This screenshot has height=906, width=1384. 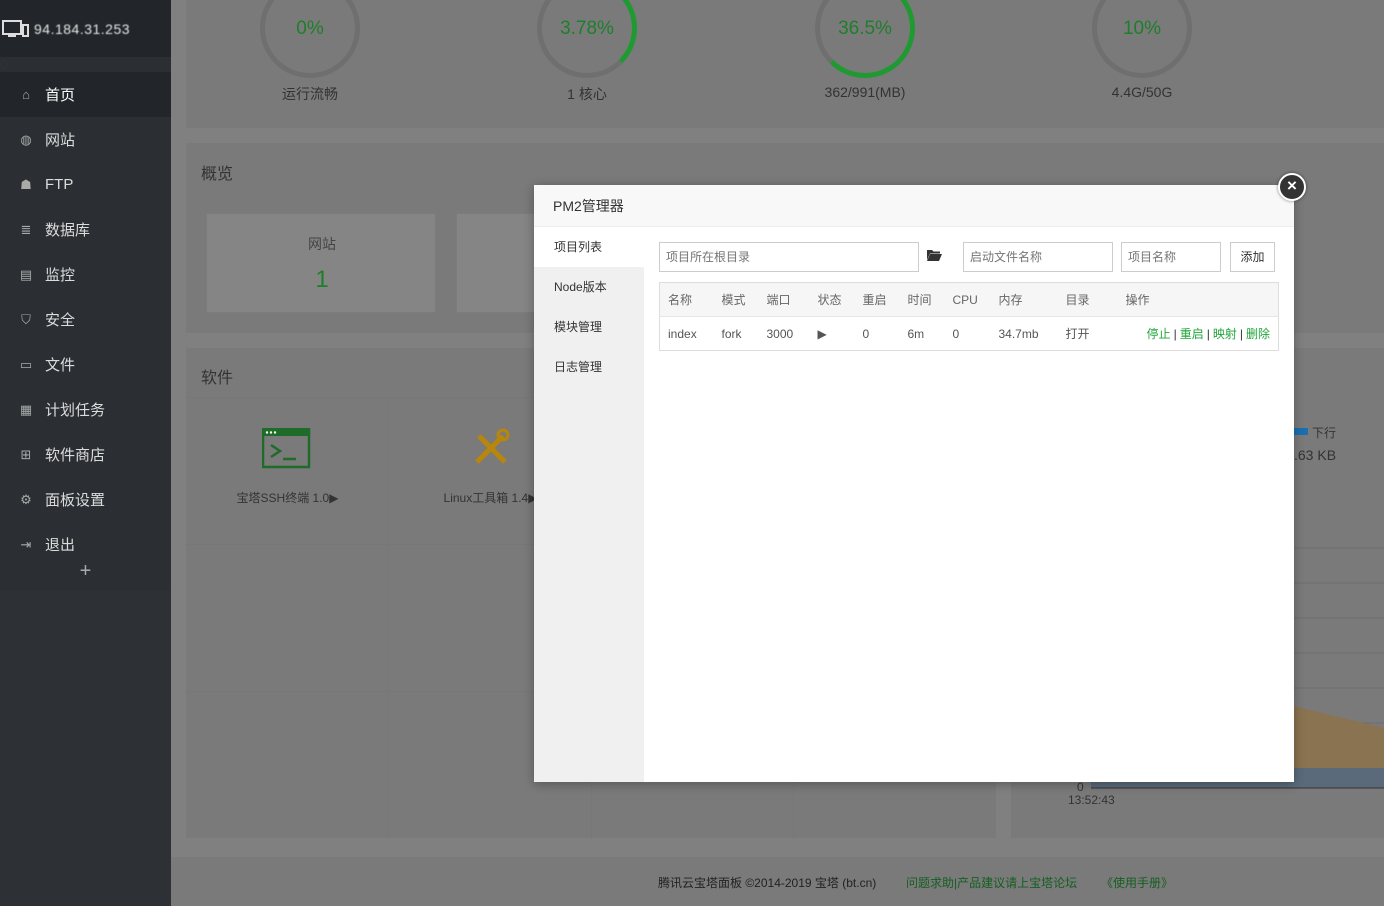 What do you see at coordinates (934, 256) in the screenshot?
I see `folder-open-icon` at bounding box center [934, 256].